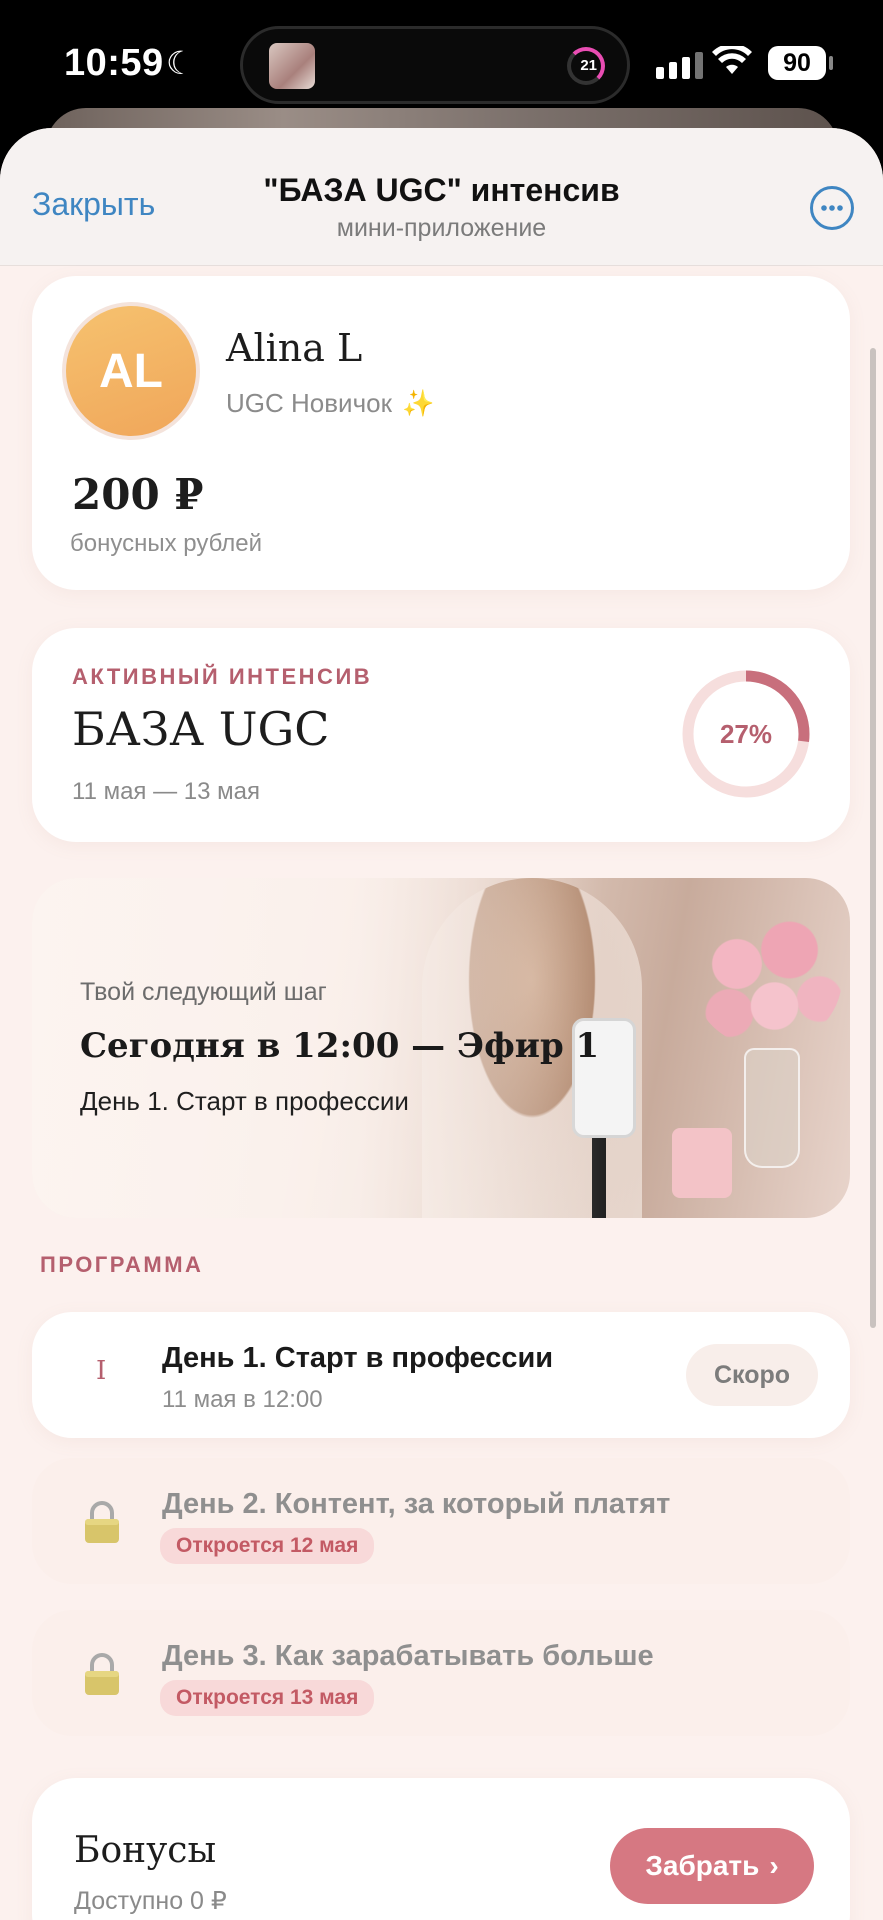  What do you see at coordinates (201, 729) in the screenshot?
I see `intensive-title: БАЗА UGC` at bounding box center [201, 729].